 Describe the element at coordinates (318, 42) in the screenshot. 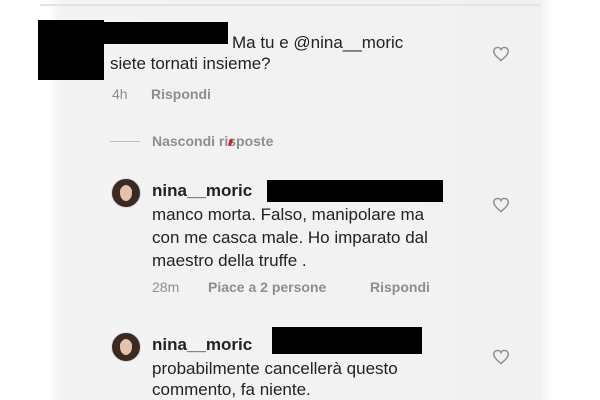

I see `comment-text-line1: Ma tu e @nina__moric` at that location.